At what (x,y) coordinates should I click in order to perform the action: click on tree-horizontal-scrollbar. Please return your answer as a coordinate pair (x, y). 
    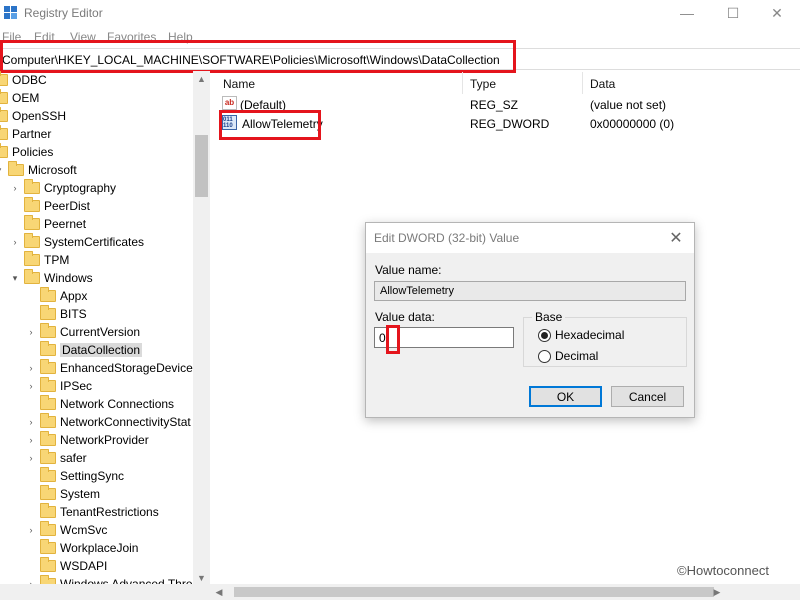
    Looking at the image, I should click on (105, 592).